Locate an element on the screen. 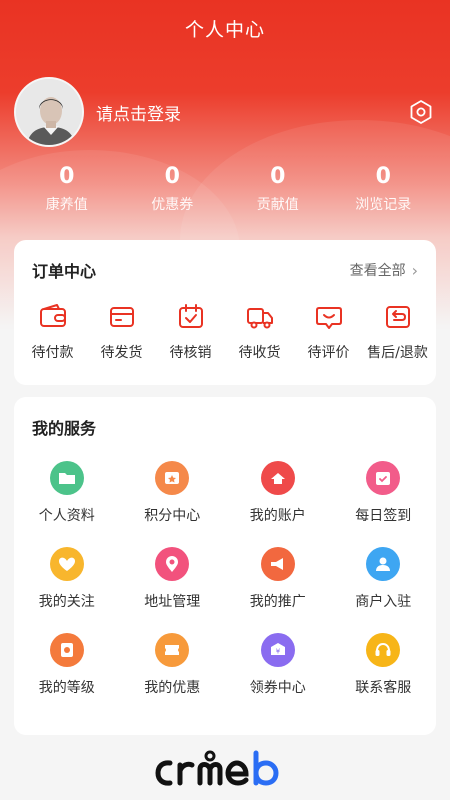  stat-label: 优惠券 is located at coordinates (172, 205).